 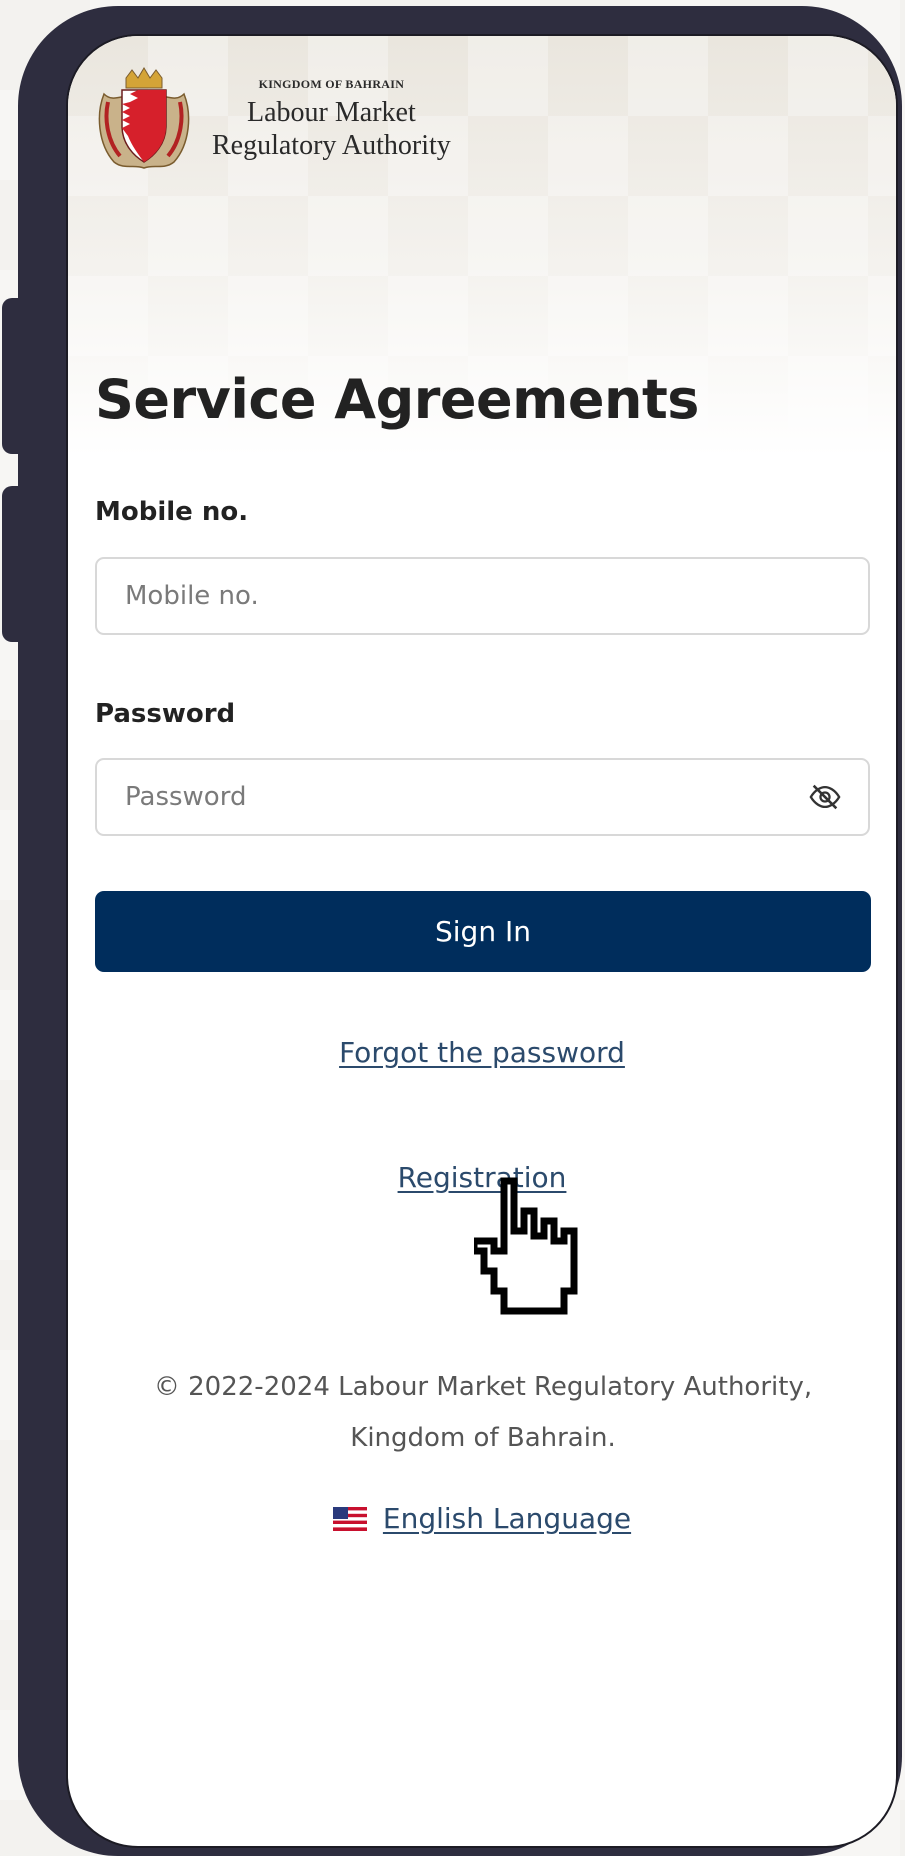 I want to click on brand-name-line1: Labour Market, so click(x=331, y=112).